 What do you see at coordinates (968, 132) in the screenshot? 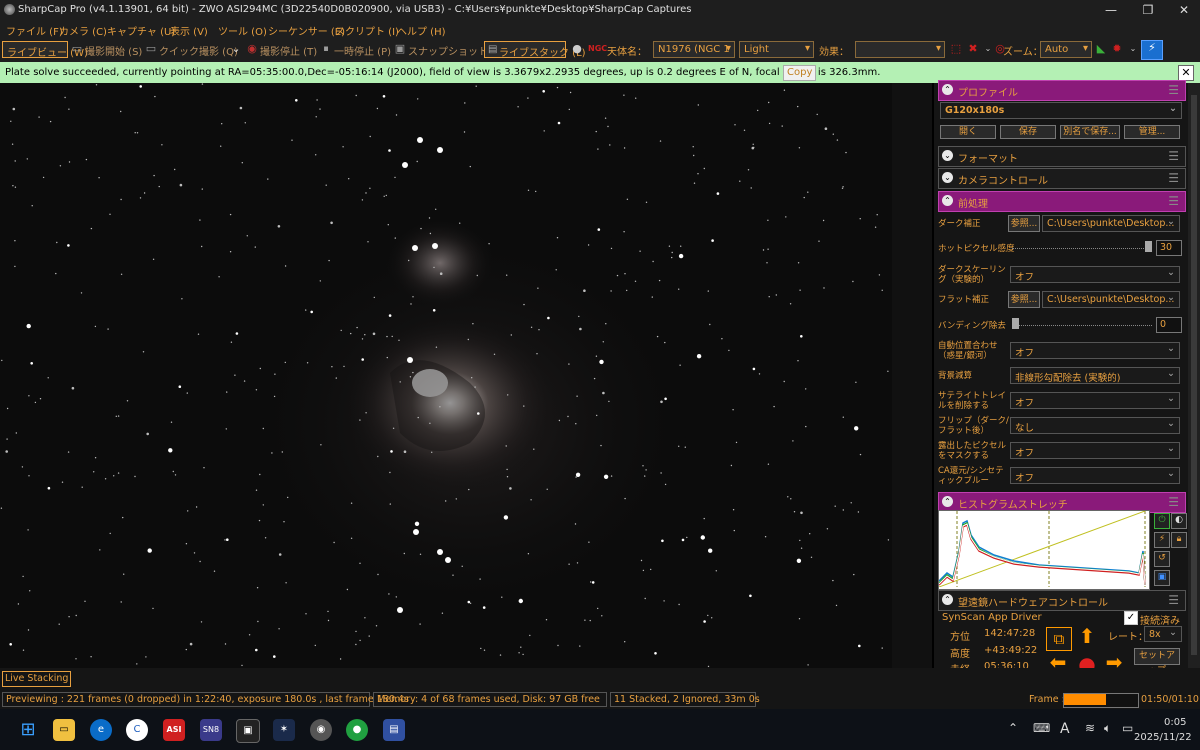
I see `profile-open-button: 開く` at bounding box center [968, 132].